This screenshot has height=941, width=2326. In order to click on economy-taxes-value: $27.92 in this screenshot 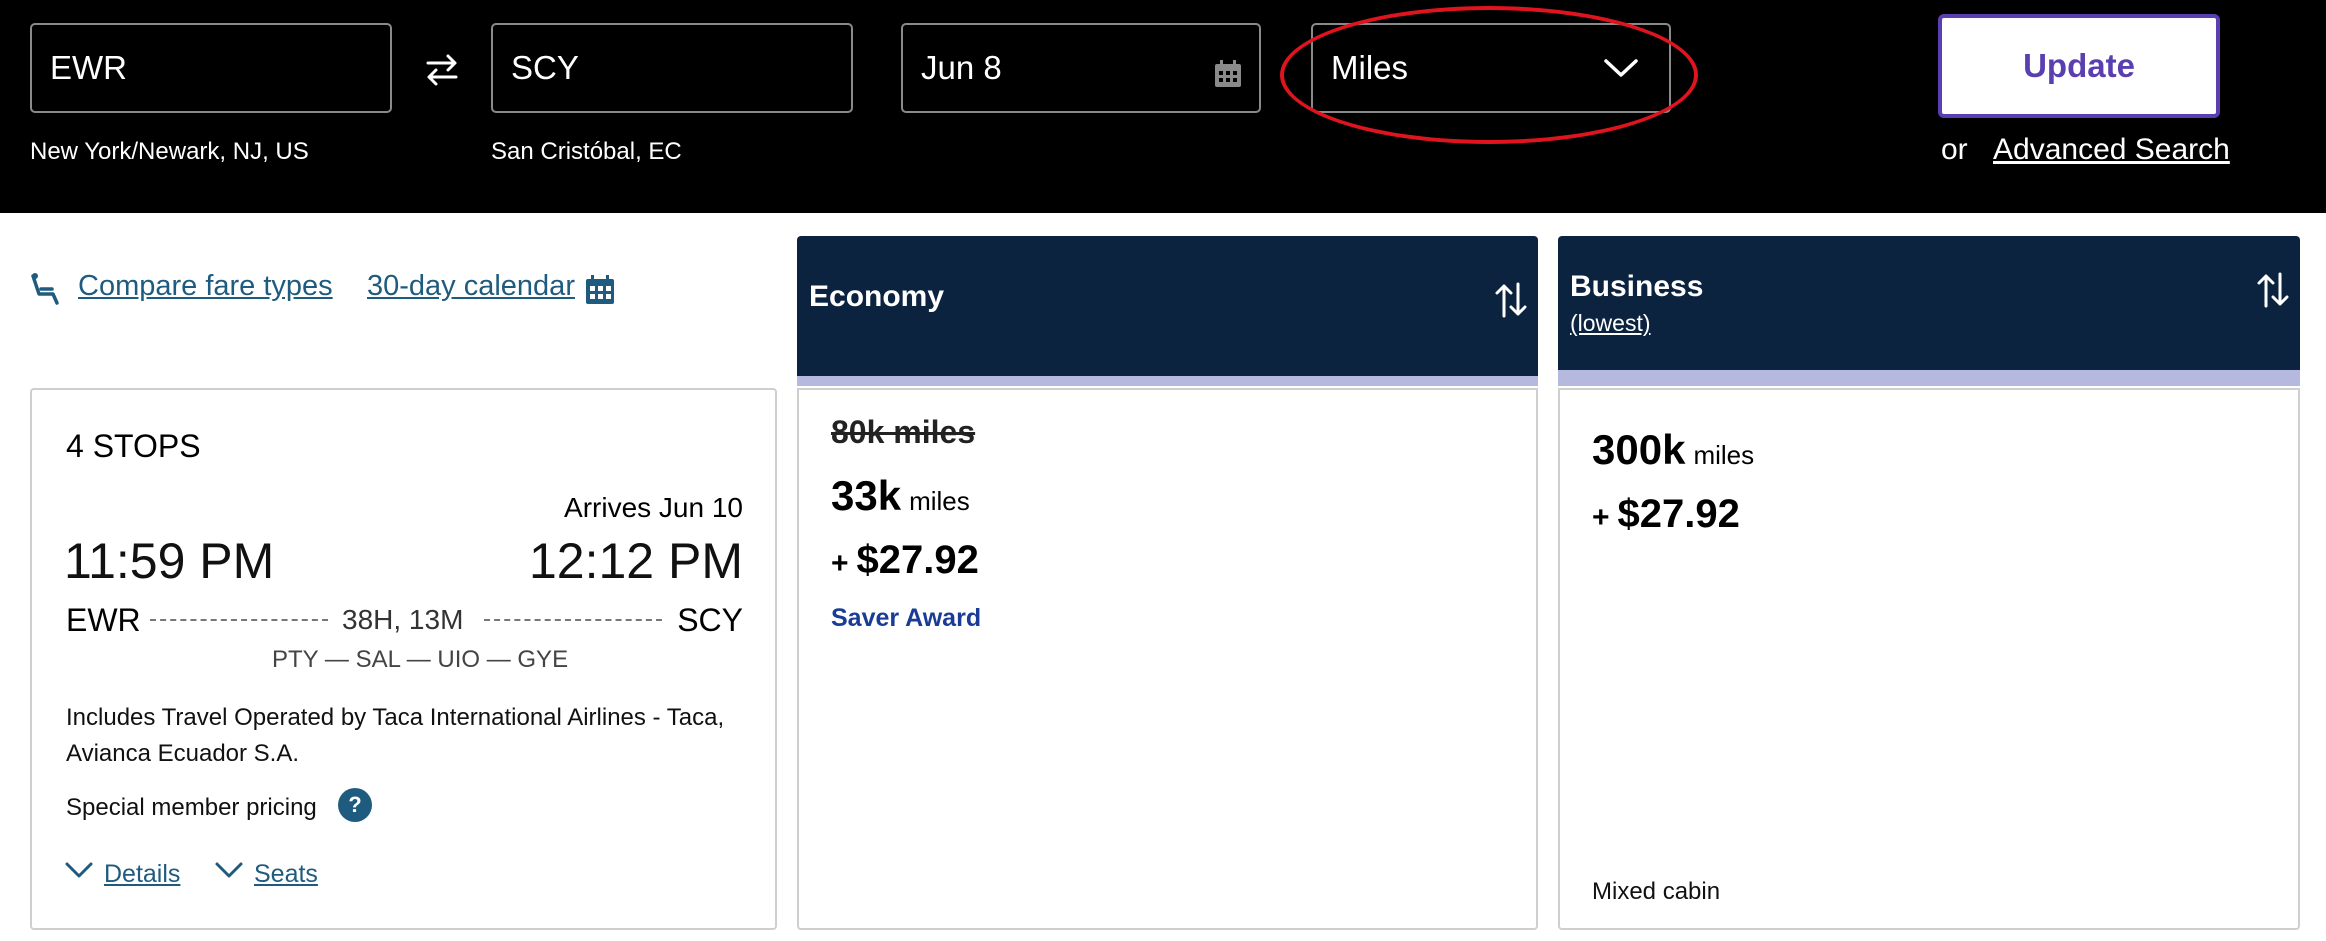, I will do `click(917, 560)`.